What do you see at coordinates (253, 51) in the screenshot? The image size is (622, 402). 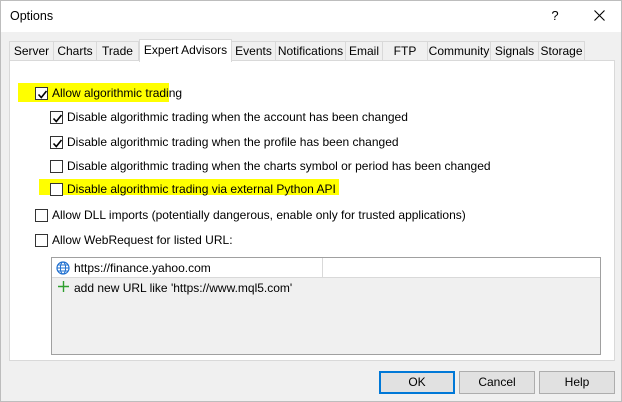 I see `tab-events: Events` at bounding box center [253, 51].